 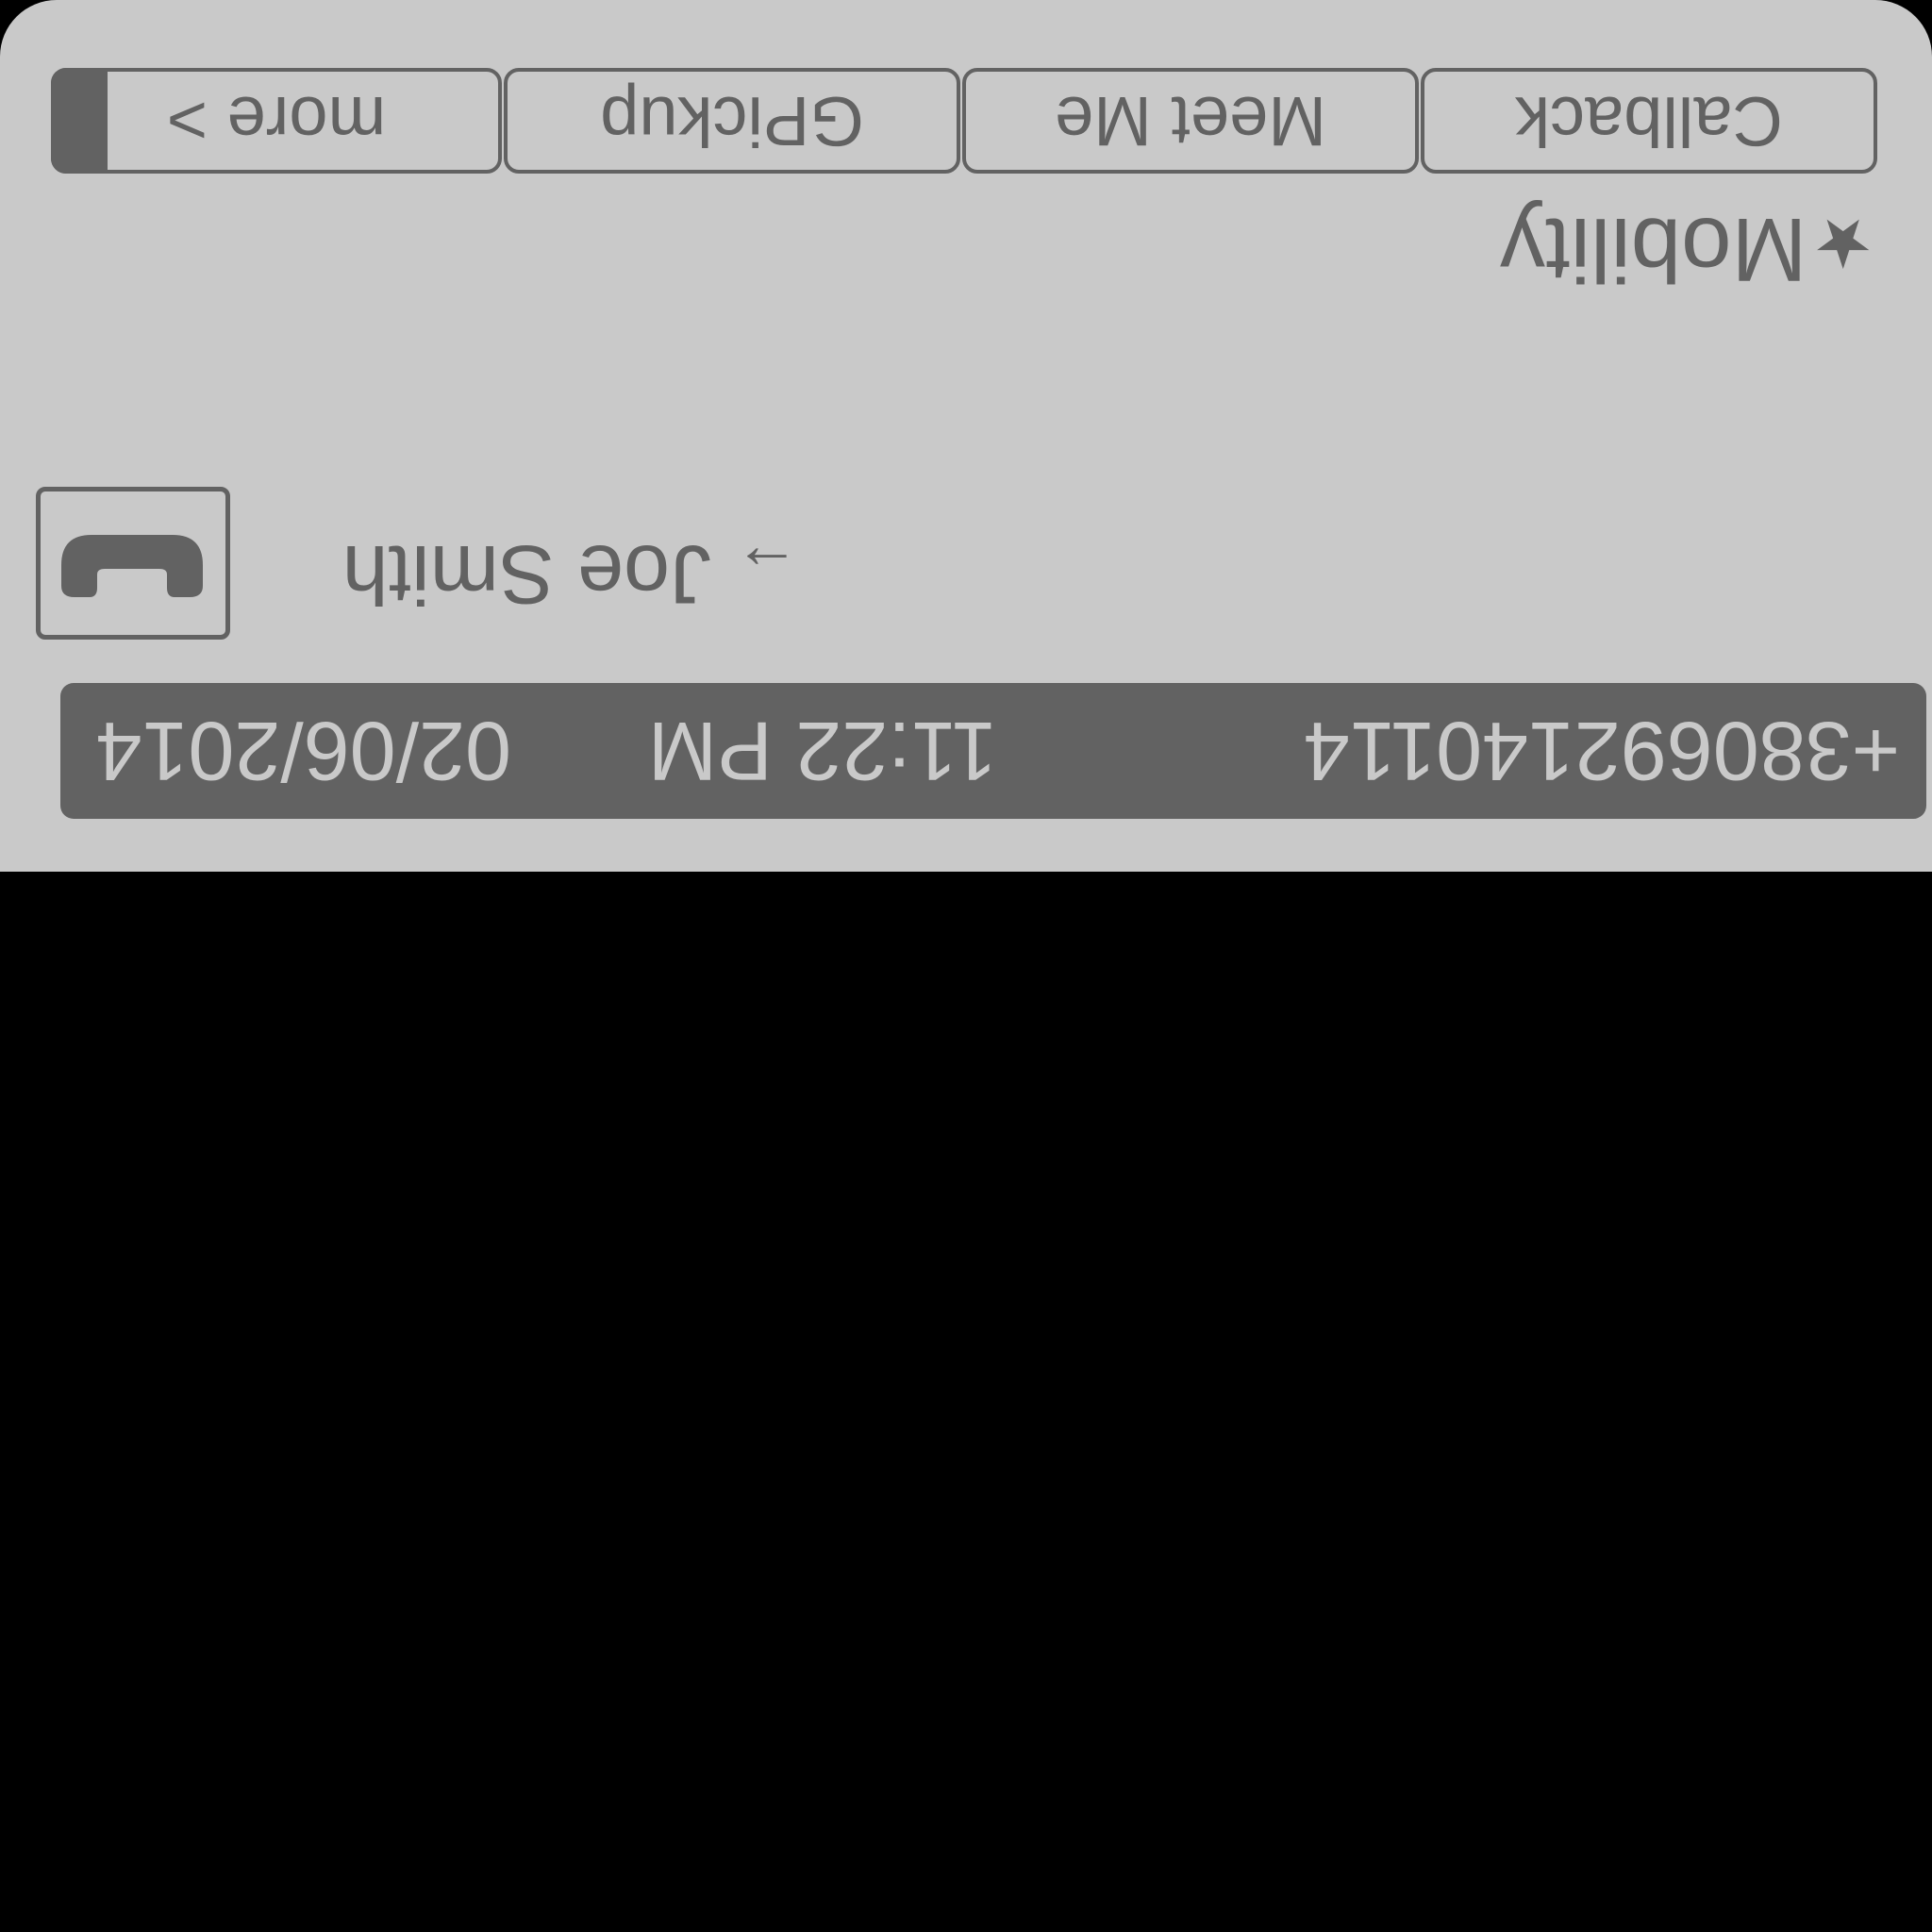 What do you see at coordinates (966, 560) in the screenshot?
I see `line-row: → Joe Smith` at bounding box center [966, 560].